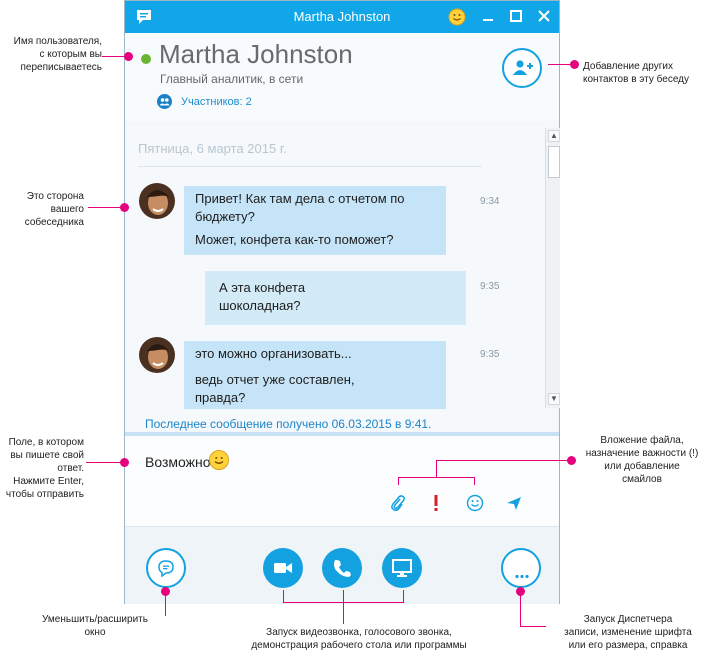 The width and height of the screenshot is (714, 670). Describe the element at coordinates (544, 18) in the screenshot. I see `close-icon` at that location.